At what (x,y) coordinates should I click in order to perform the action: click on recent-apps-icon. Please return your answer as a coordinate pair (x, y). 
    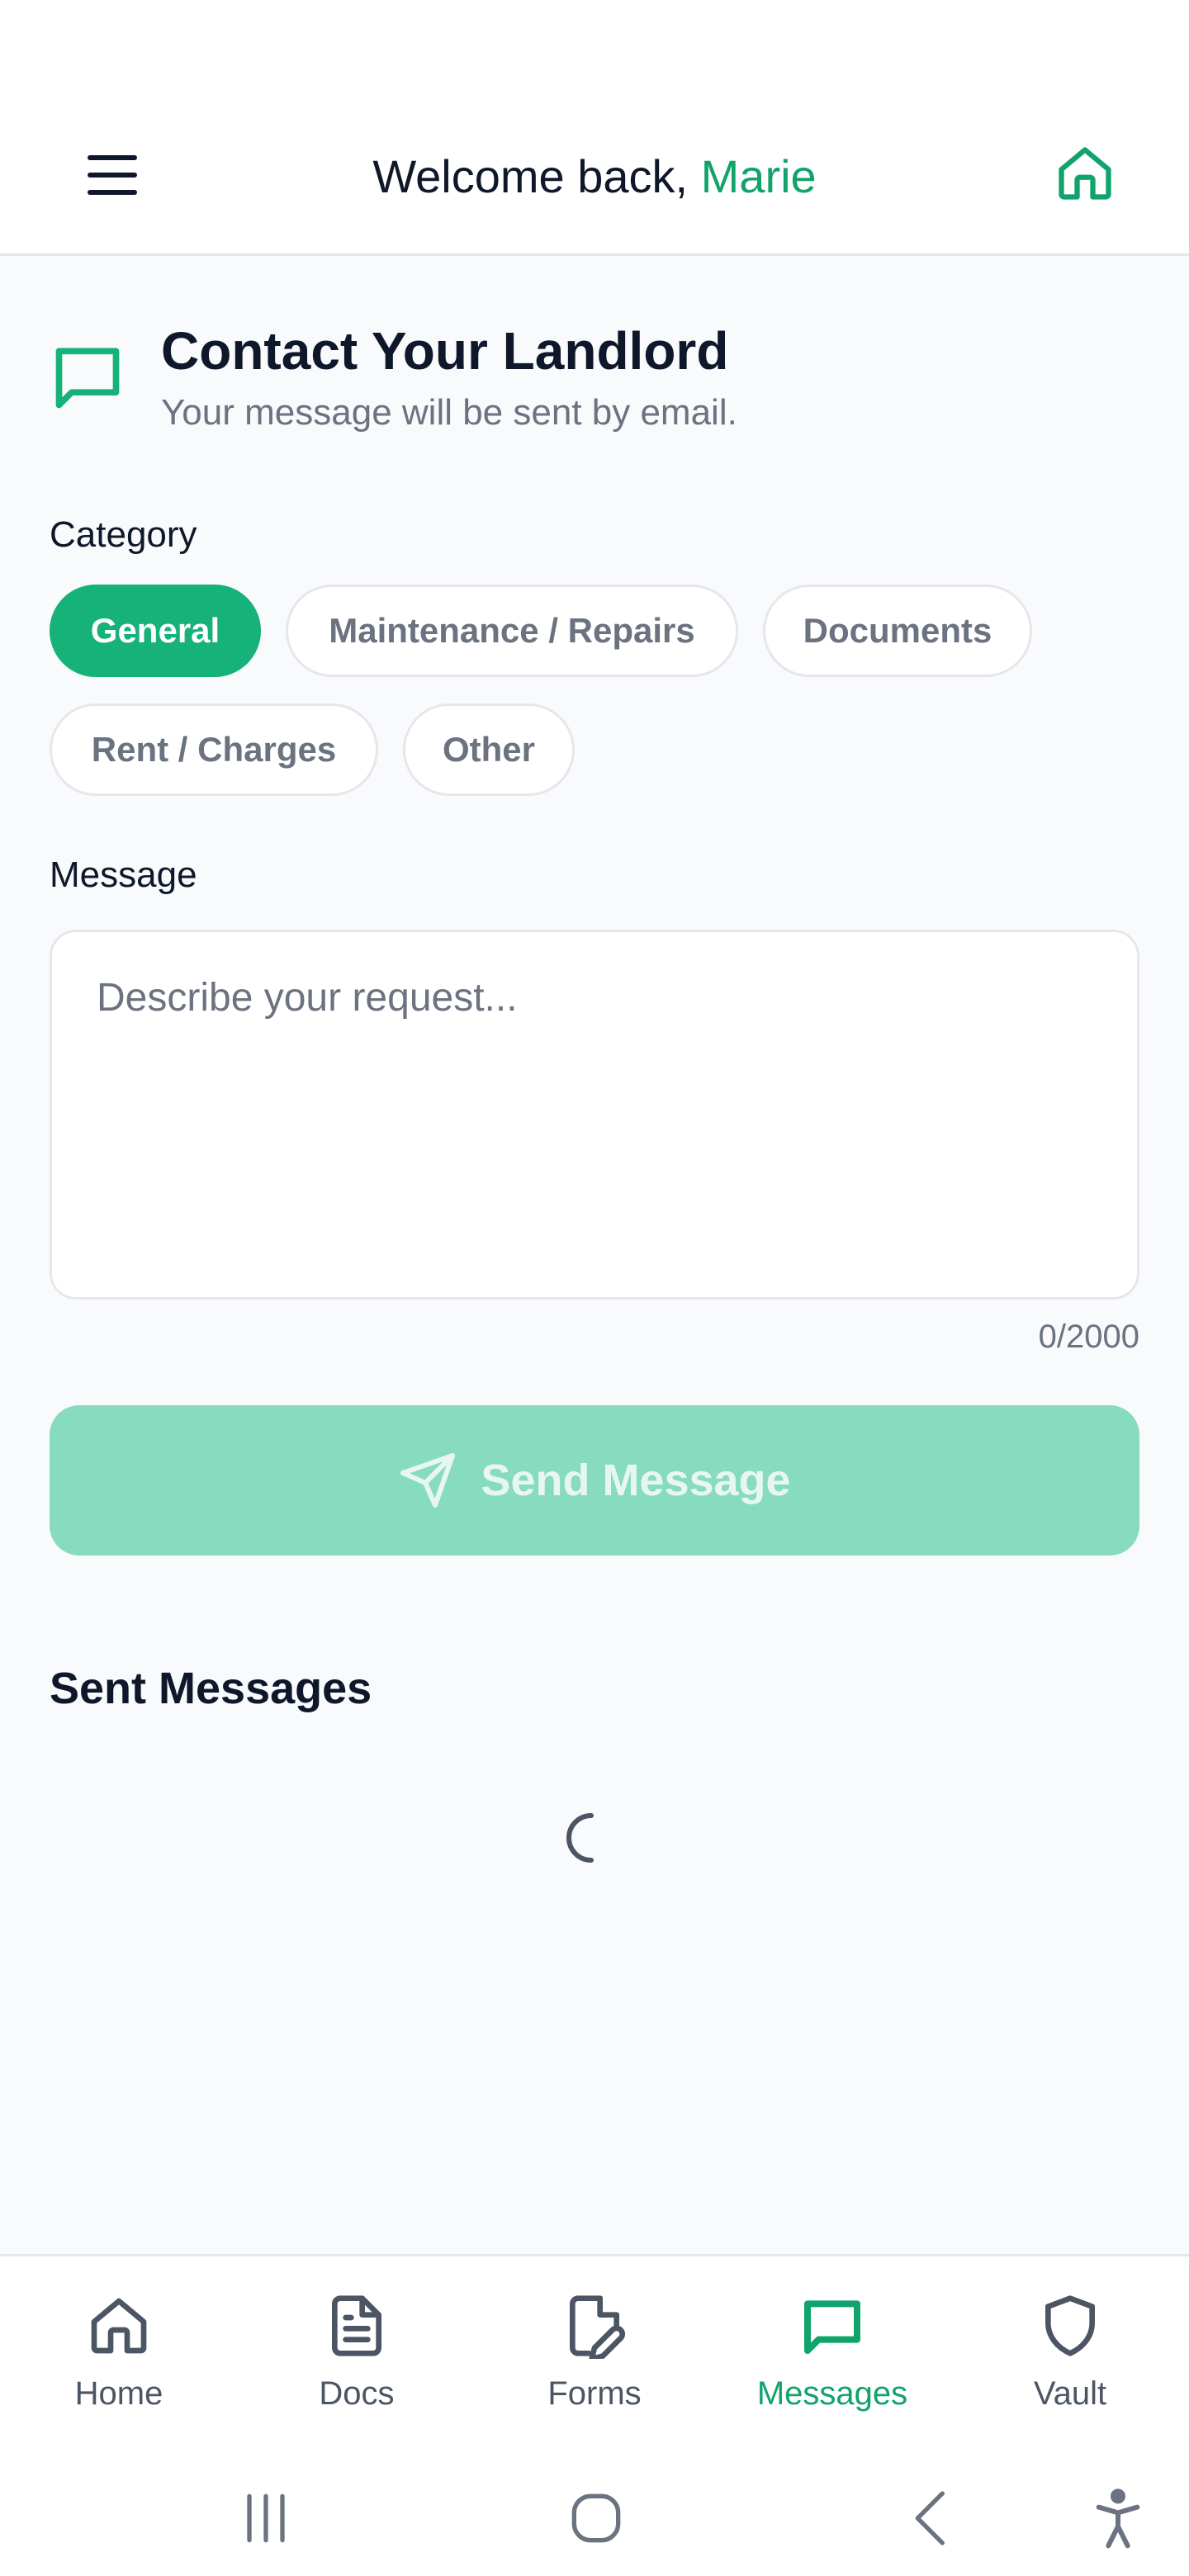
    Looking at the image, I should click on (266, 2518).